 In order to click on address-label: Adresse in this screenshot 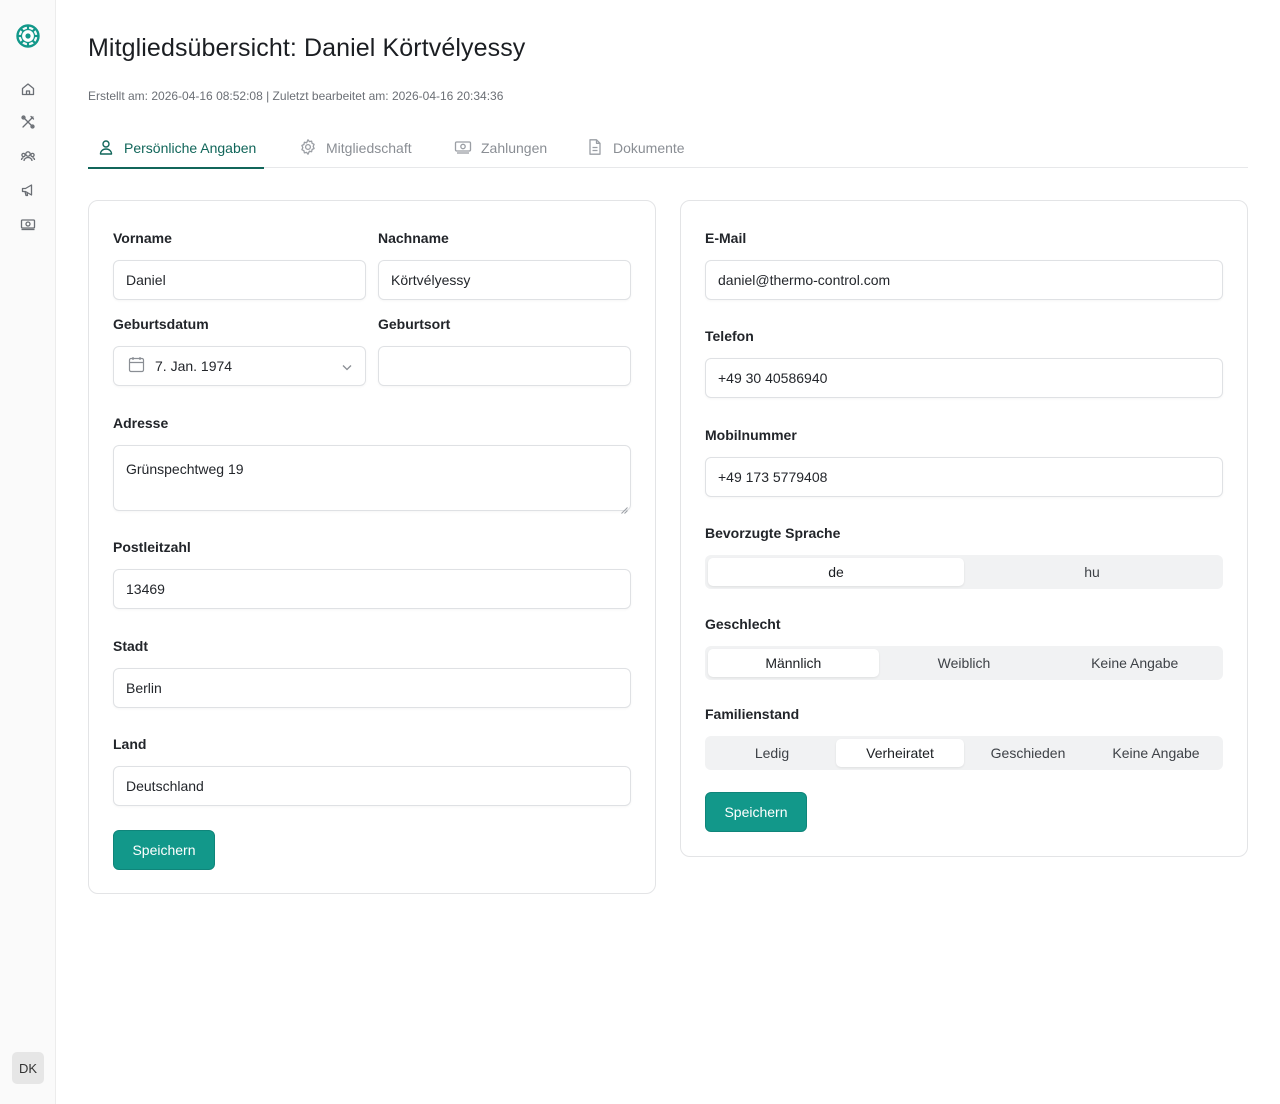, I will do `click(141, 423)`.